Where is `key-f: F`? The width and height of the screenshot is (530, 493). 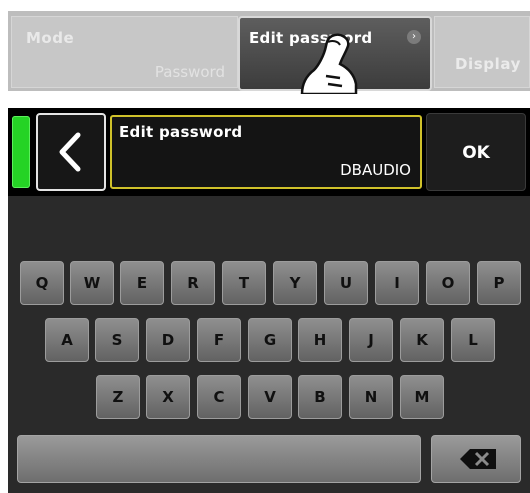
key-f: F is located at coordinates (219, 340).